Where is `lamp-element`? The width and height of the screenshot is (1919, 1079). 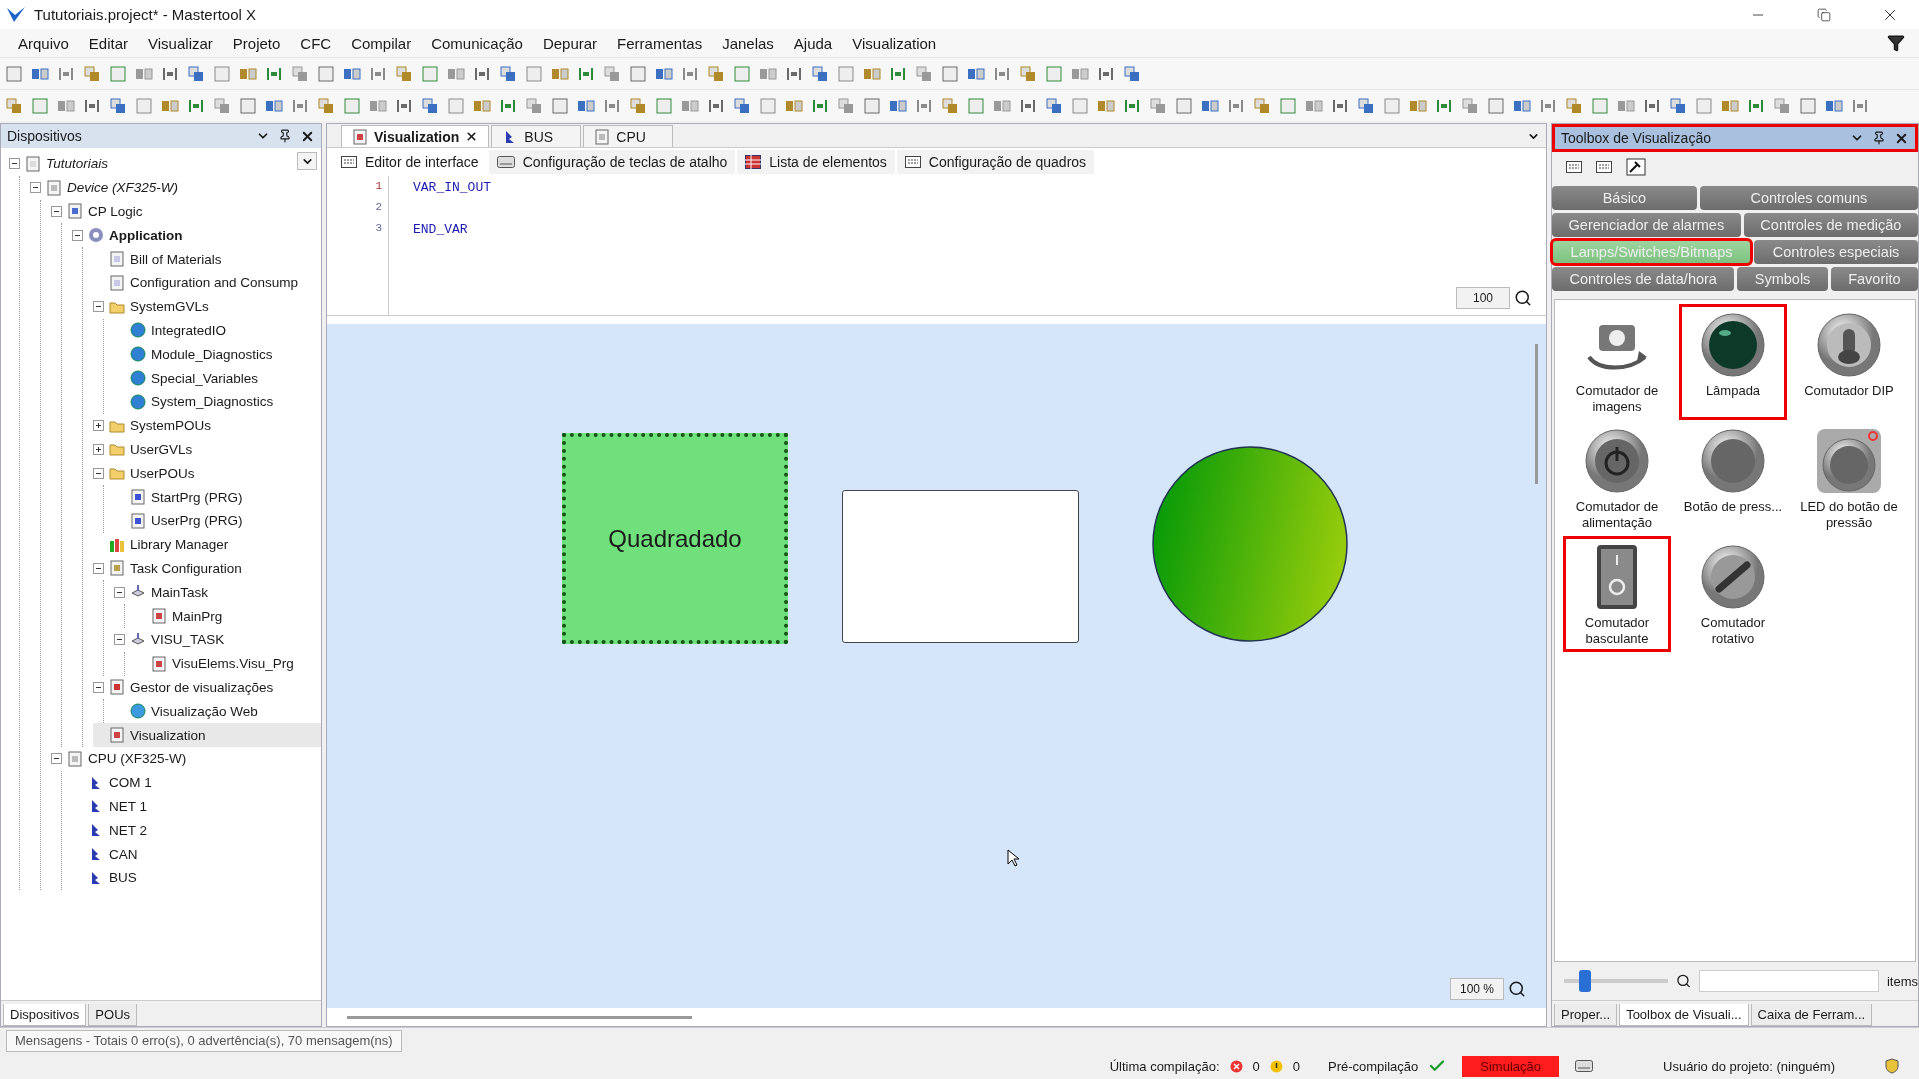 lamp-element is located at coordinates (1250, 544).